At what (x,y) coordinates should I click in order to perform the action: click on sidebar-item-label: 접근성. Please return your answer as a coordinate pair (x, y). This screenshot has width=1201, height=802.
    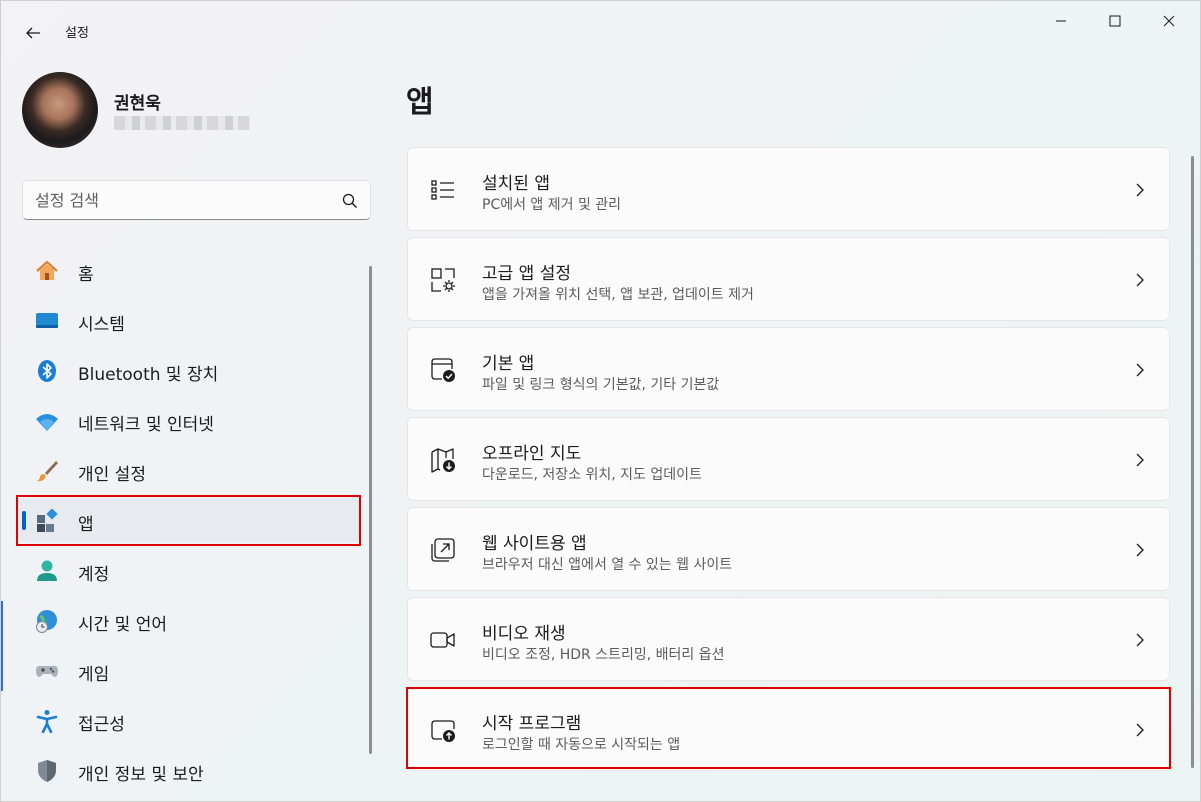
    Looking at the image, I should click on (101, 725).